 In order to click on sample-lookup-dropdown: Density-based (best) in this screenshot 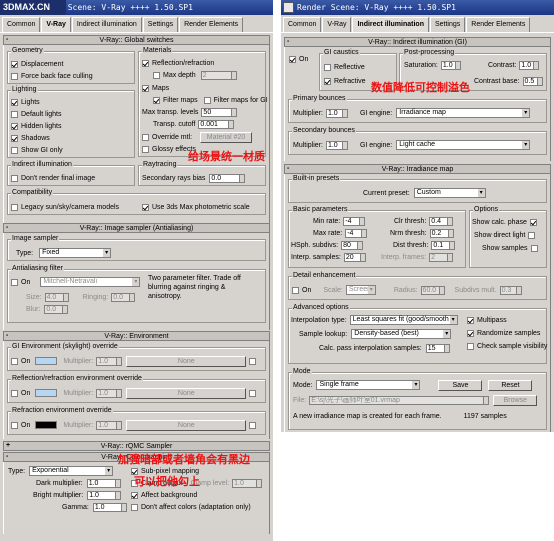, I will do `click(401, 334)`.